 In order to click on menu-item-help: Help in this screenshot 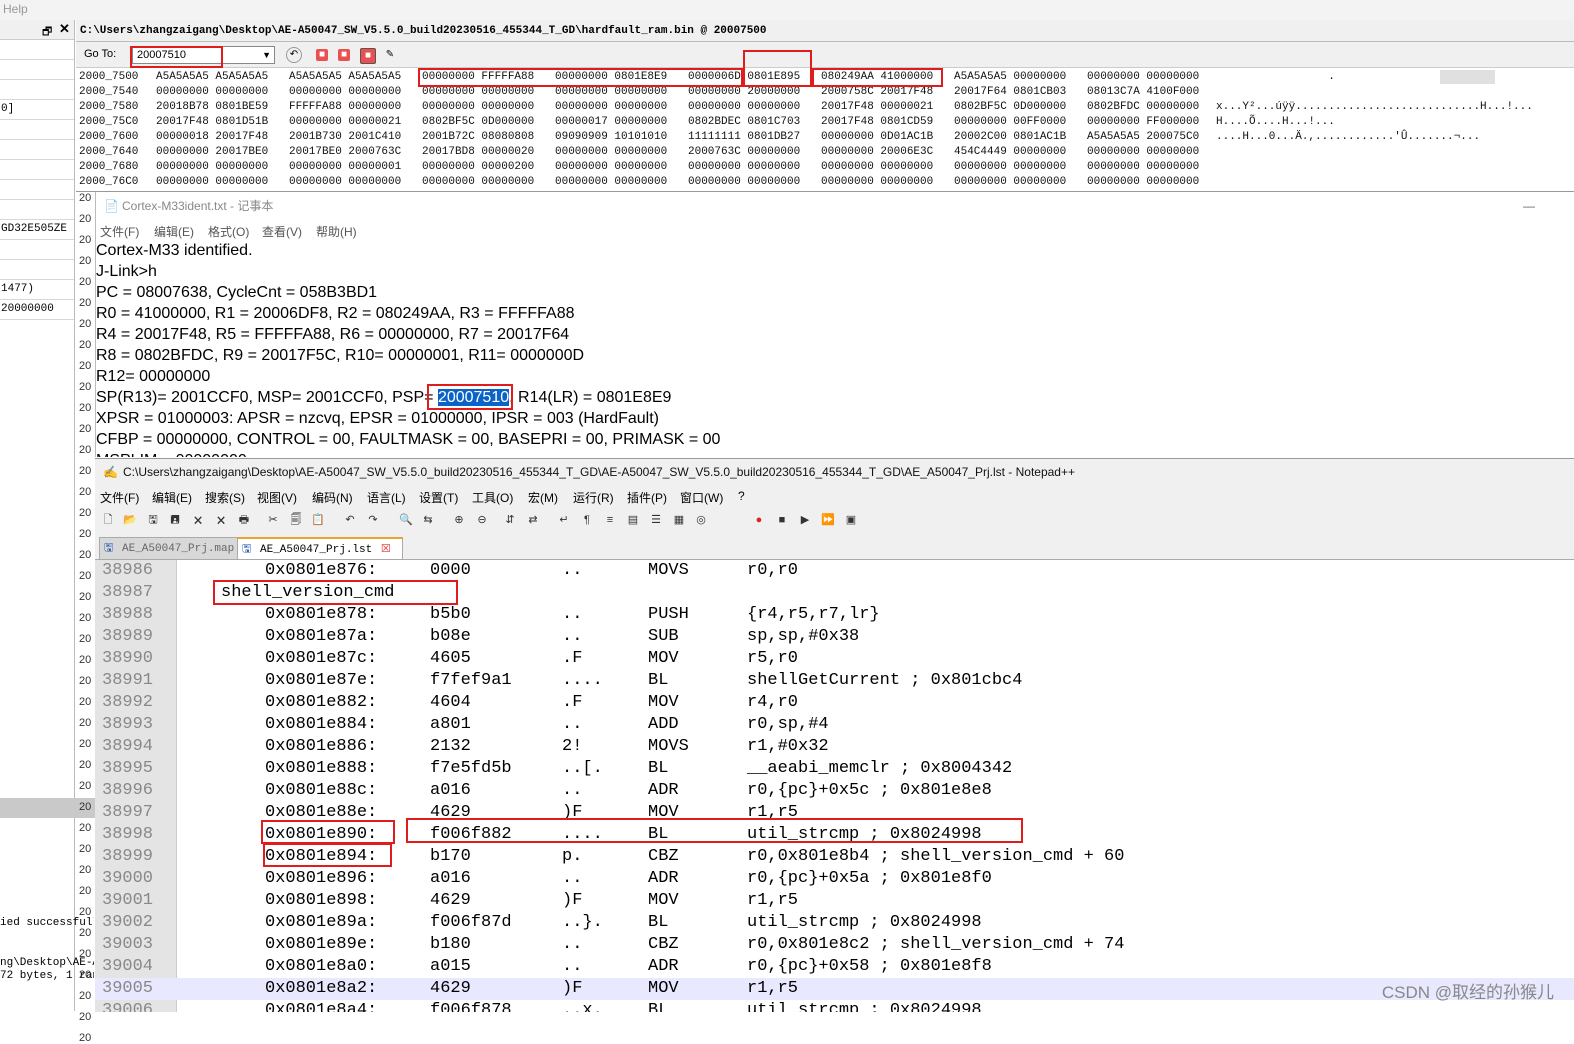, I will do `click(15, 9)`.